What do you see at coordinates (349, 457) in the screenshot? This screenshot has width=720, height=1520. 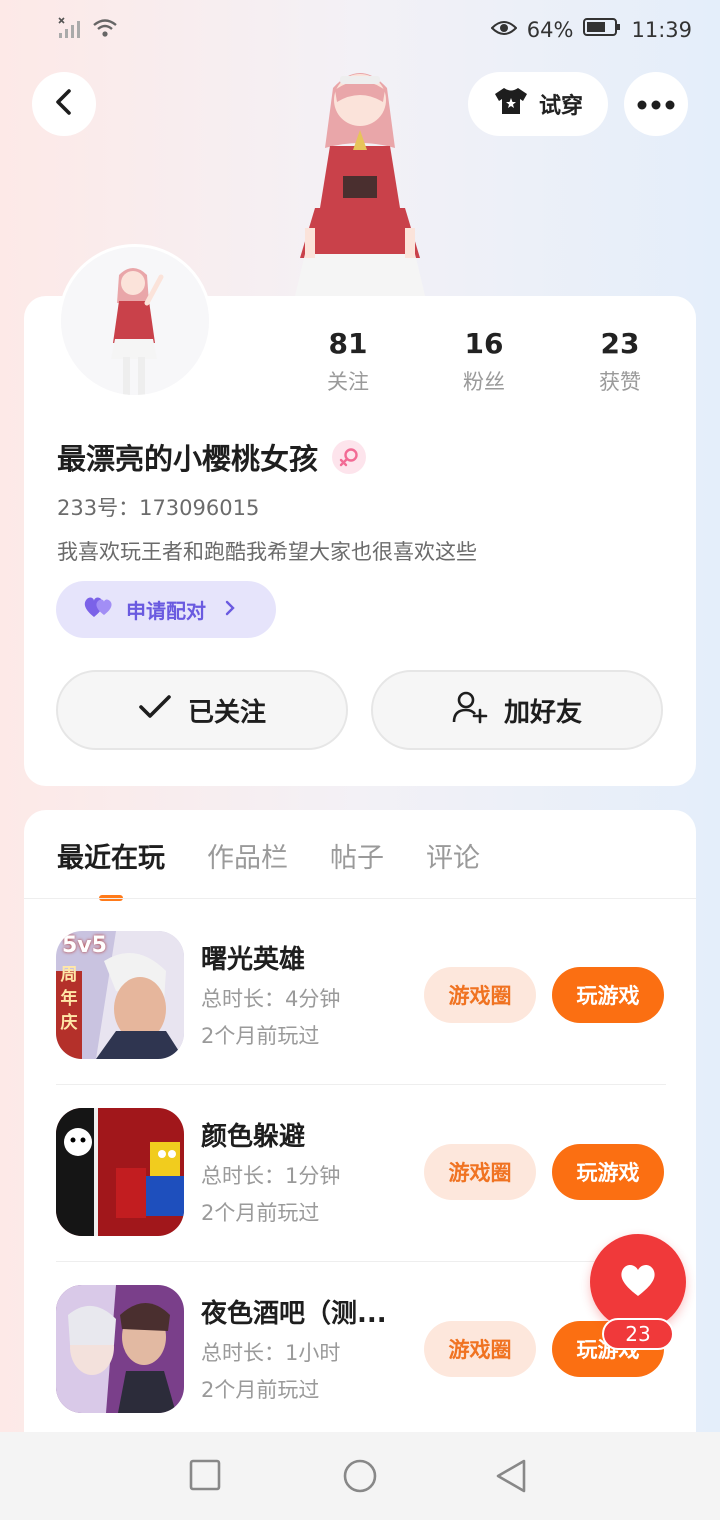 I see `female-gender-icon` at bounding box center [349, 457].